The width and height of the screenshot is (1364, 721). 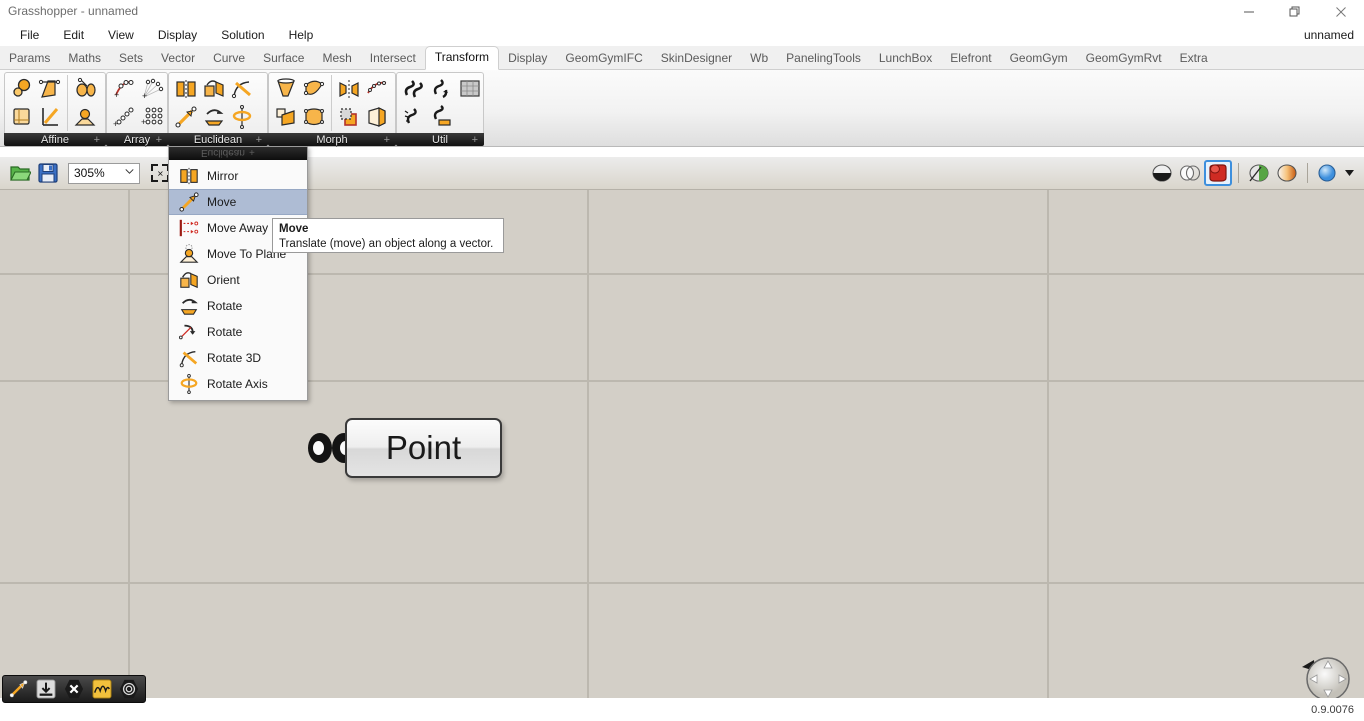 I want to click on tab-extra: Extra, so click(x=1194, y=58).